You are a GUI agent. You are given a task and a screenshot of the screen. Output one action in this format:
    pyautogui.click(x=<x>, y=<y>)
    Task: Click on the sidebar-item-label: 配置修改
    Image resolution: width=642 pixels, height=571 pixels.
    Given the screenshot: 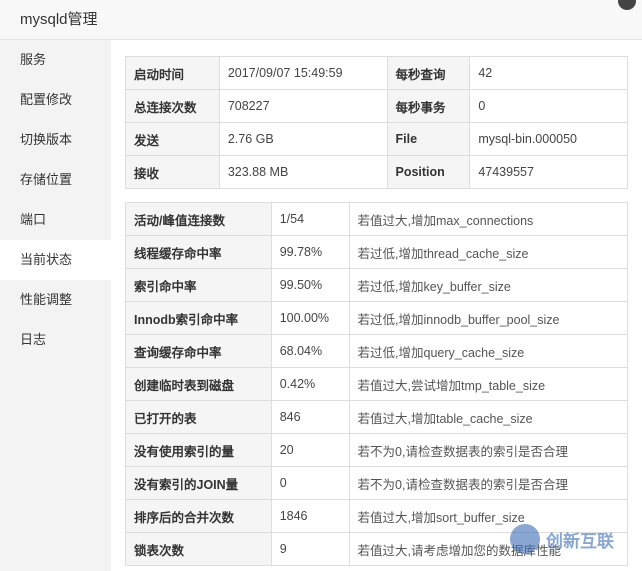 What is the action you would take?
    pyautogui.click(x=46, y=99)
    